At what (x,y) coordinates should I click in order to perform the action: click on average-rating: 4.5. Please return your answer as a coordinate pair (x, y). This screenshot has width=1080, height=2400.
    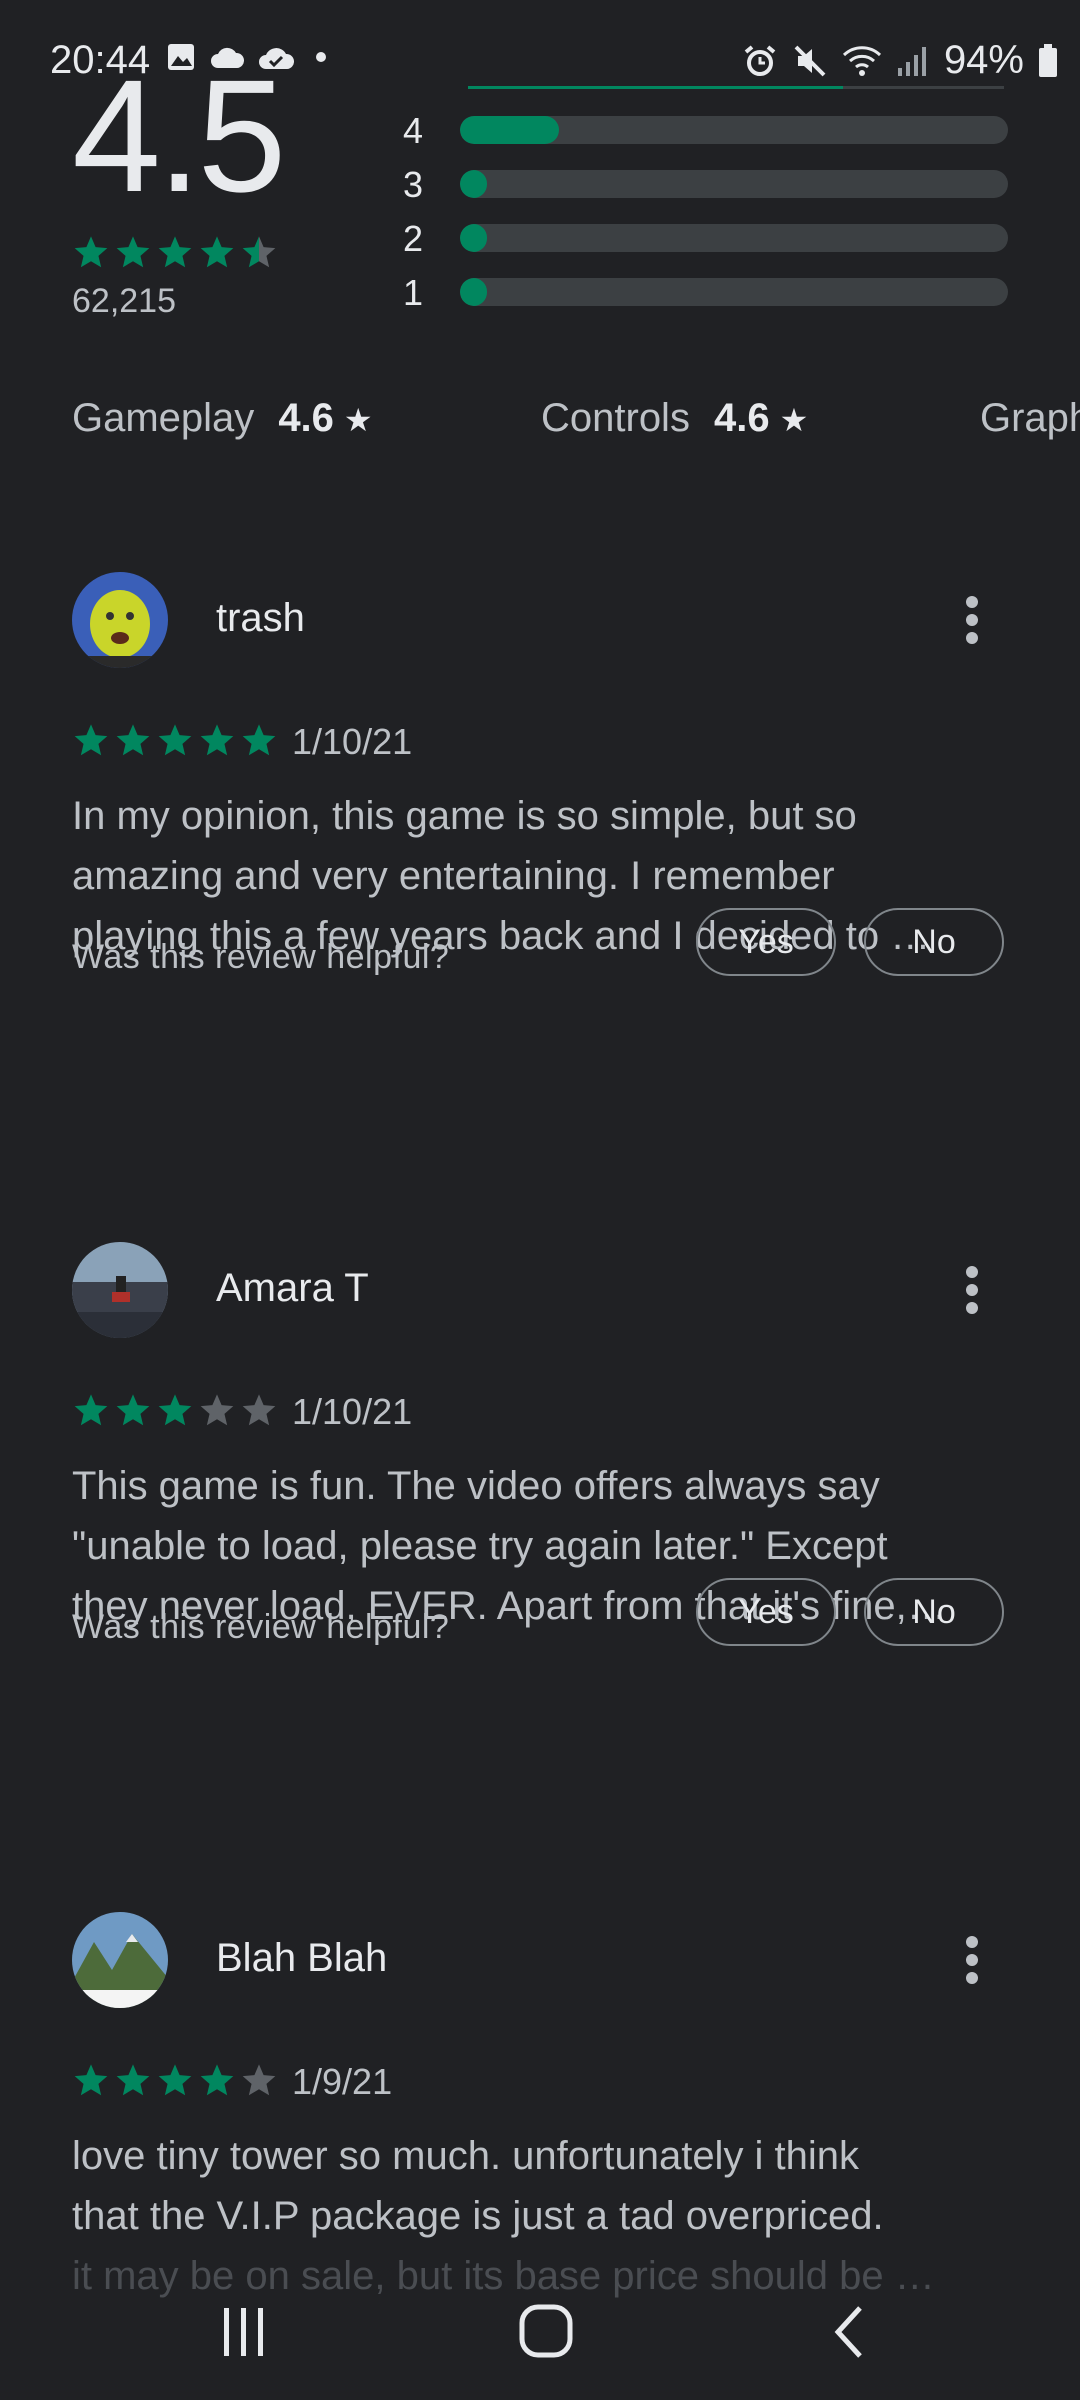
    Looking at the image, I should click on (179, 135).